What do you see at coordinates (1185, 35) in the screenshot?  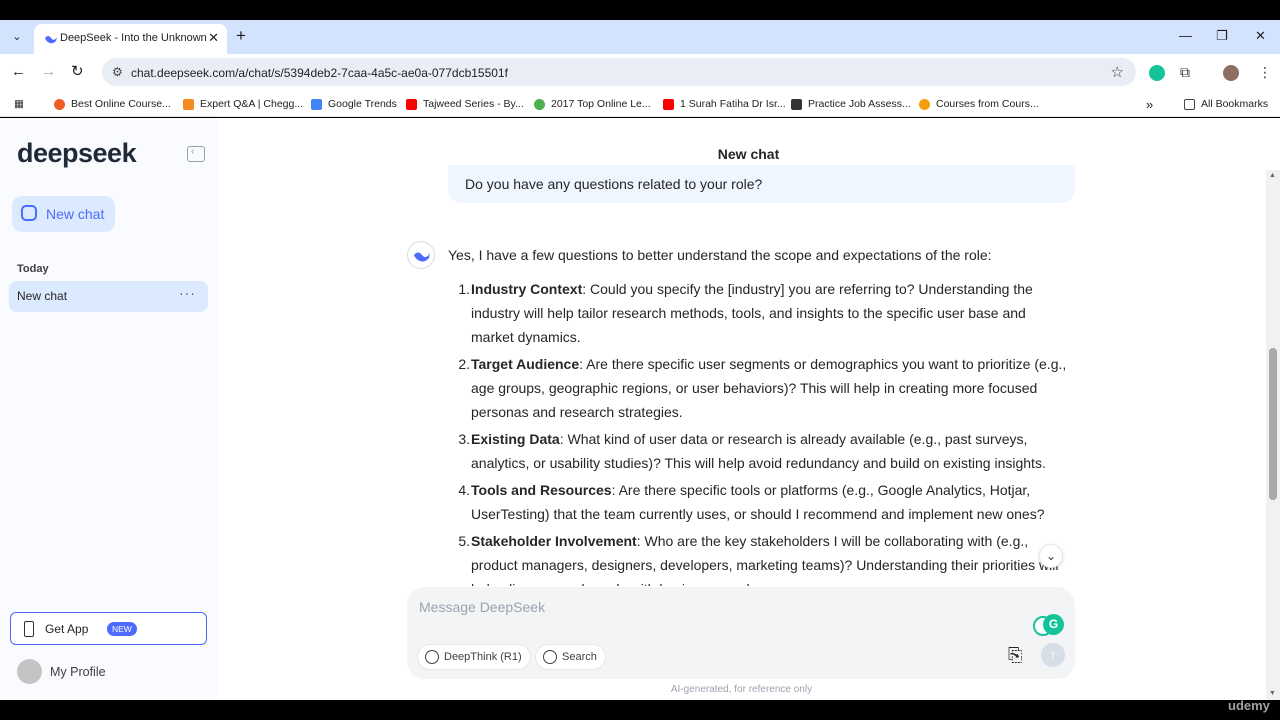 I see `minimize-icon: —` at bounding box center [1185, 35].